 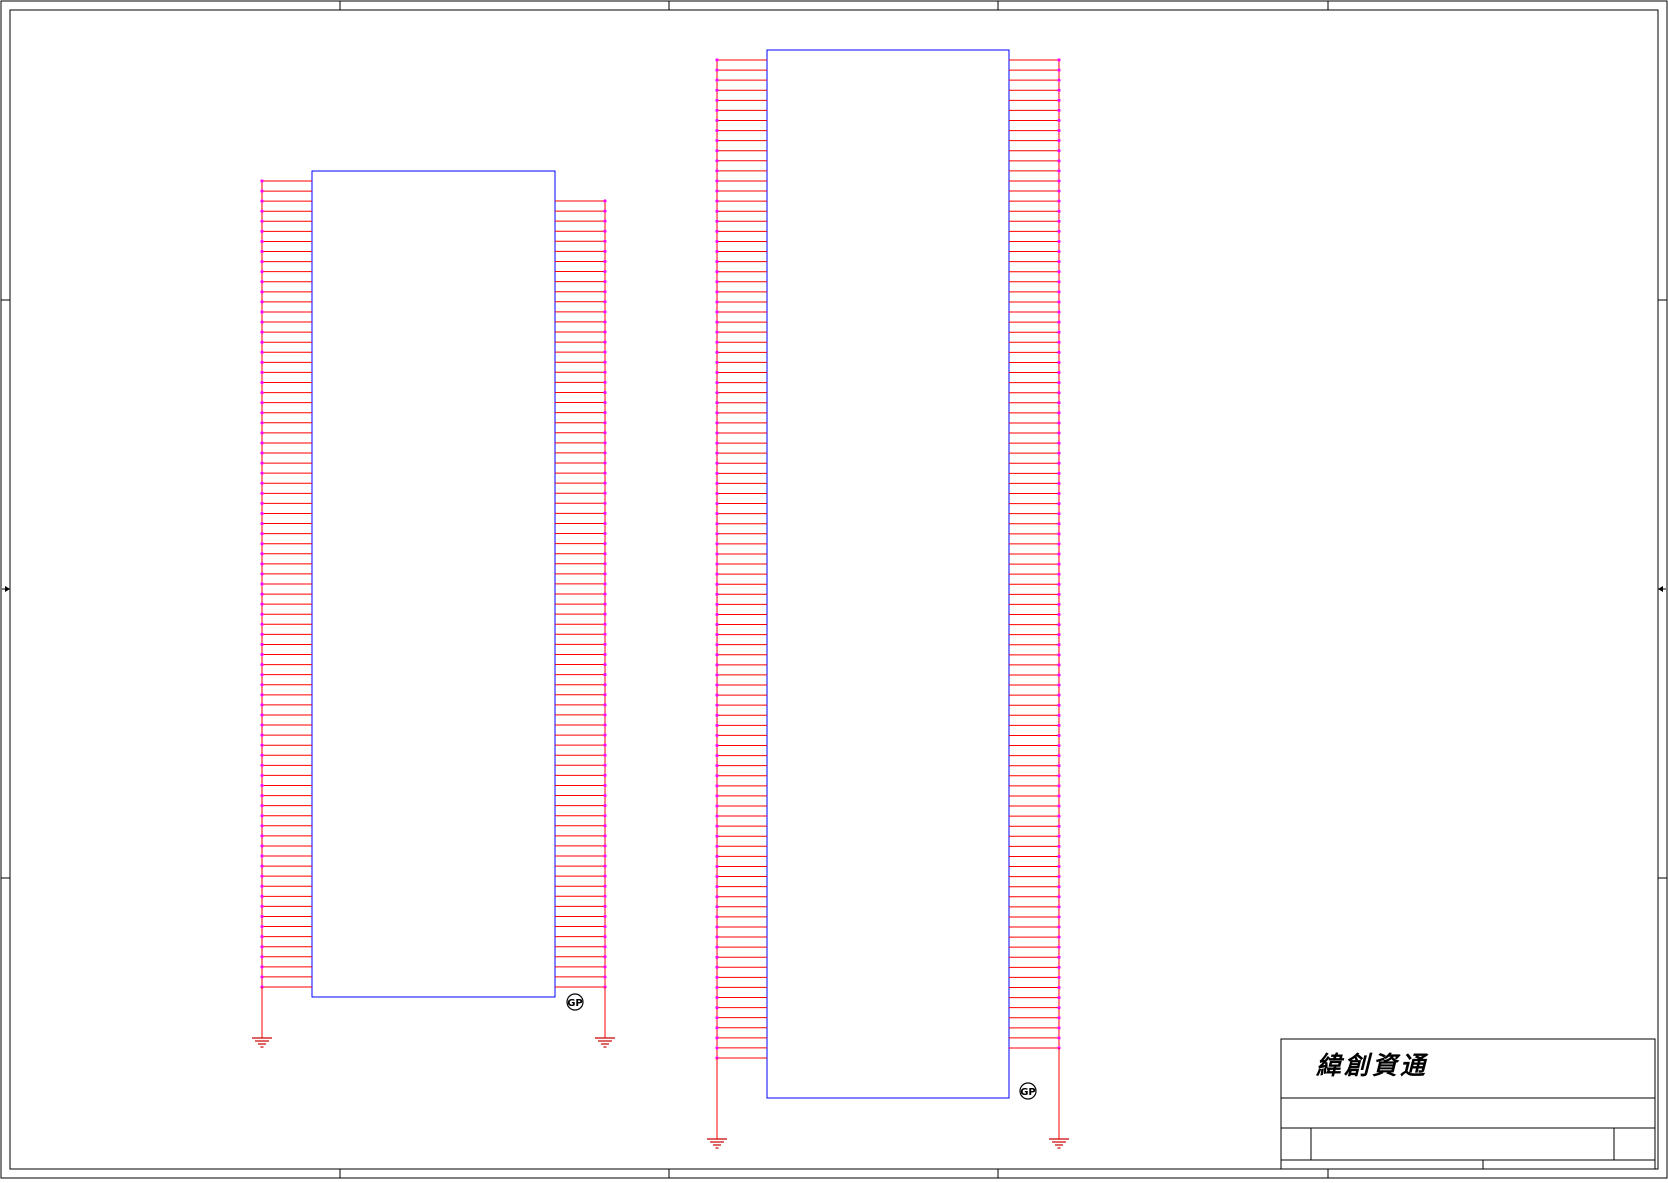 I want to click on center-arrow-right, so click(x=1662, y=589).